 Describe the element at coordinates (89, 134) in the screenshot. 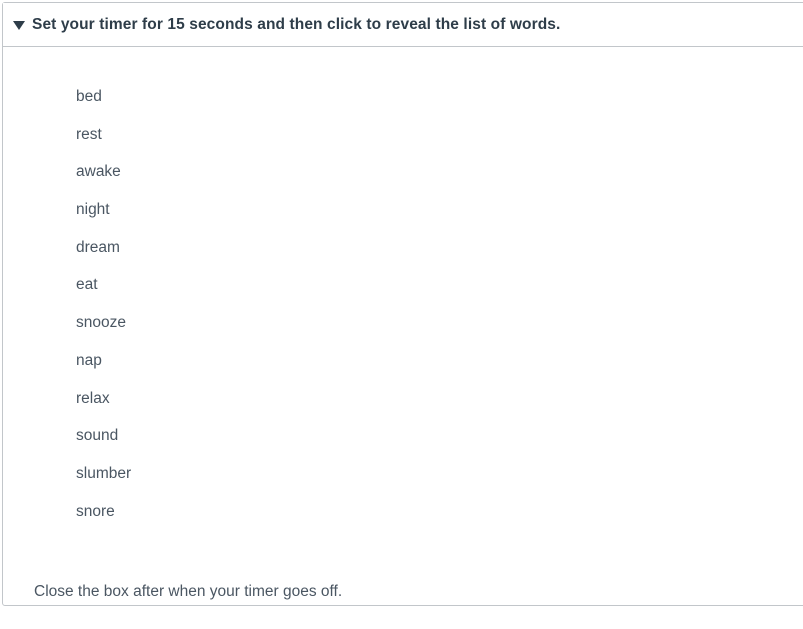

I see `list-item: rest` at that location.